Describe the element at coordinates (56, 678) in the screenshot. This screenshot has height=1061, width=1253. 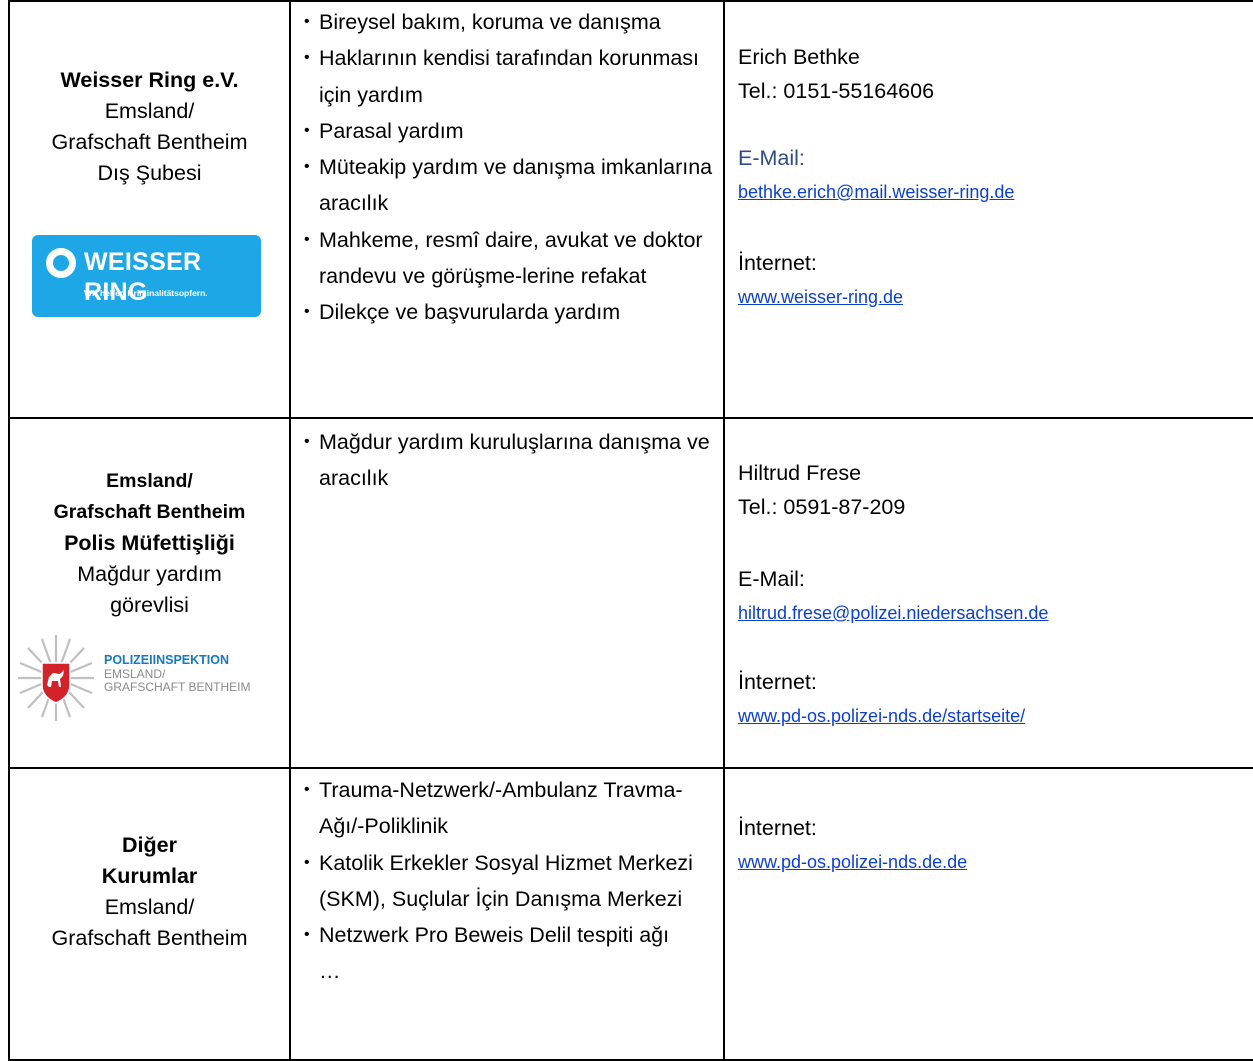
I see `police-star-icon` at that location.